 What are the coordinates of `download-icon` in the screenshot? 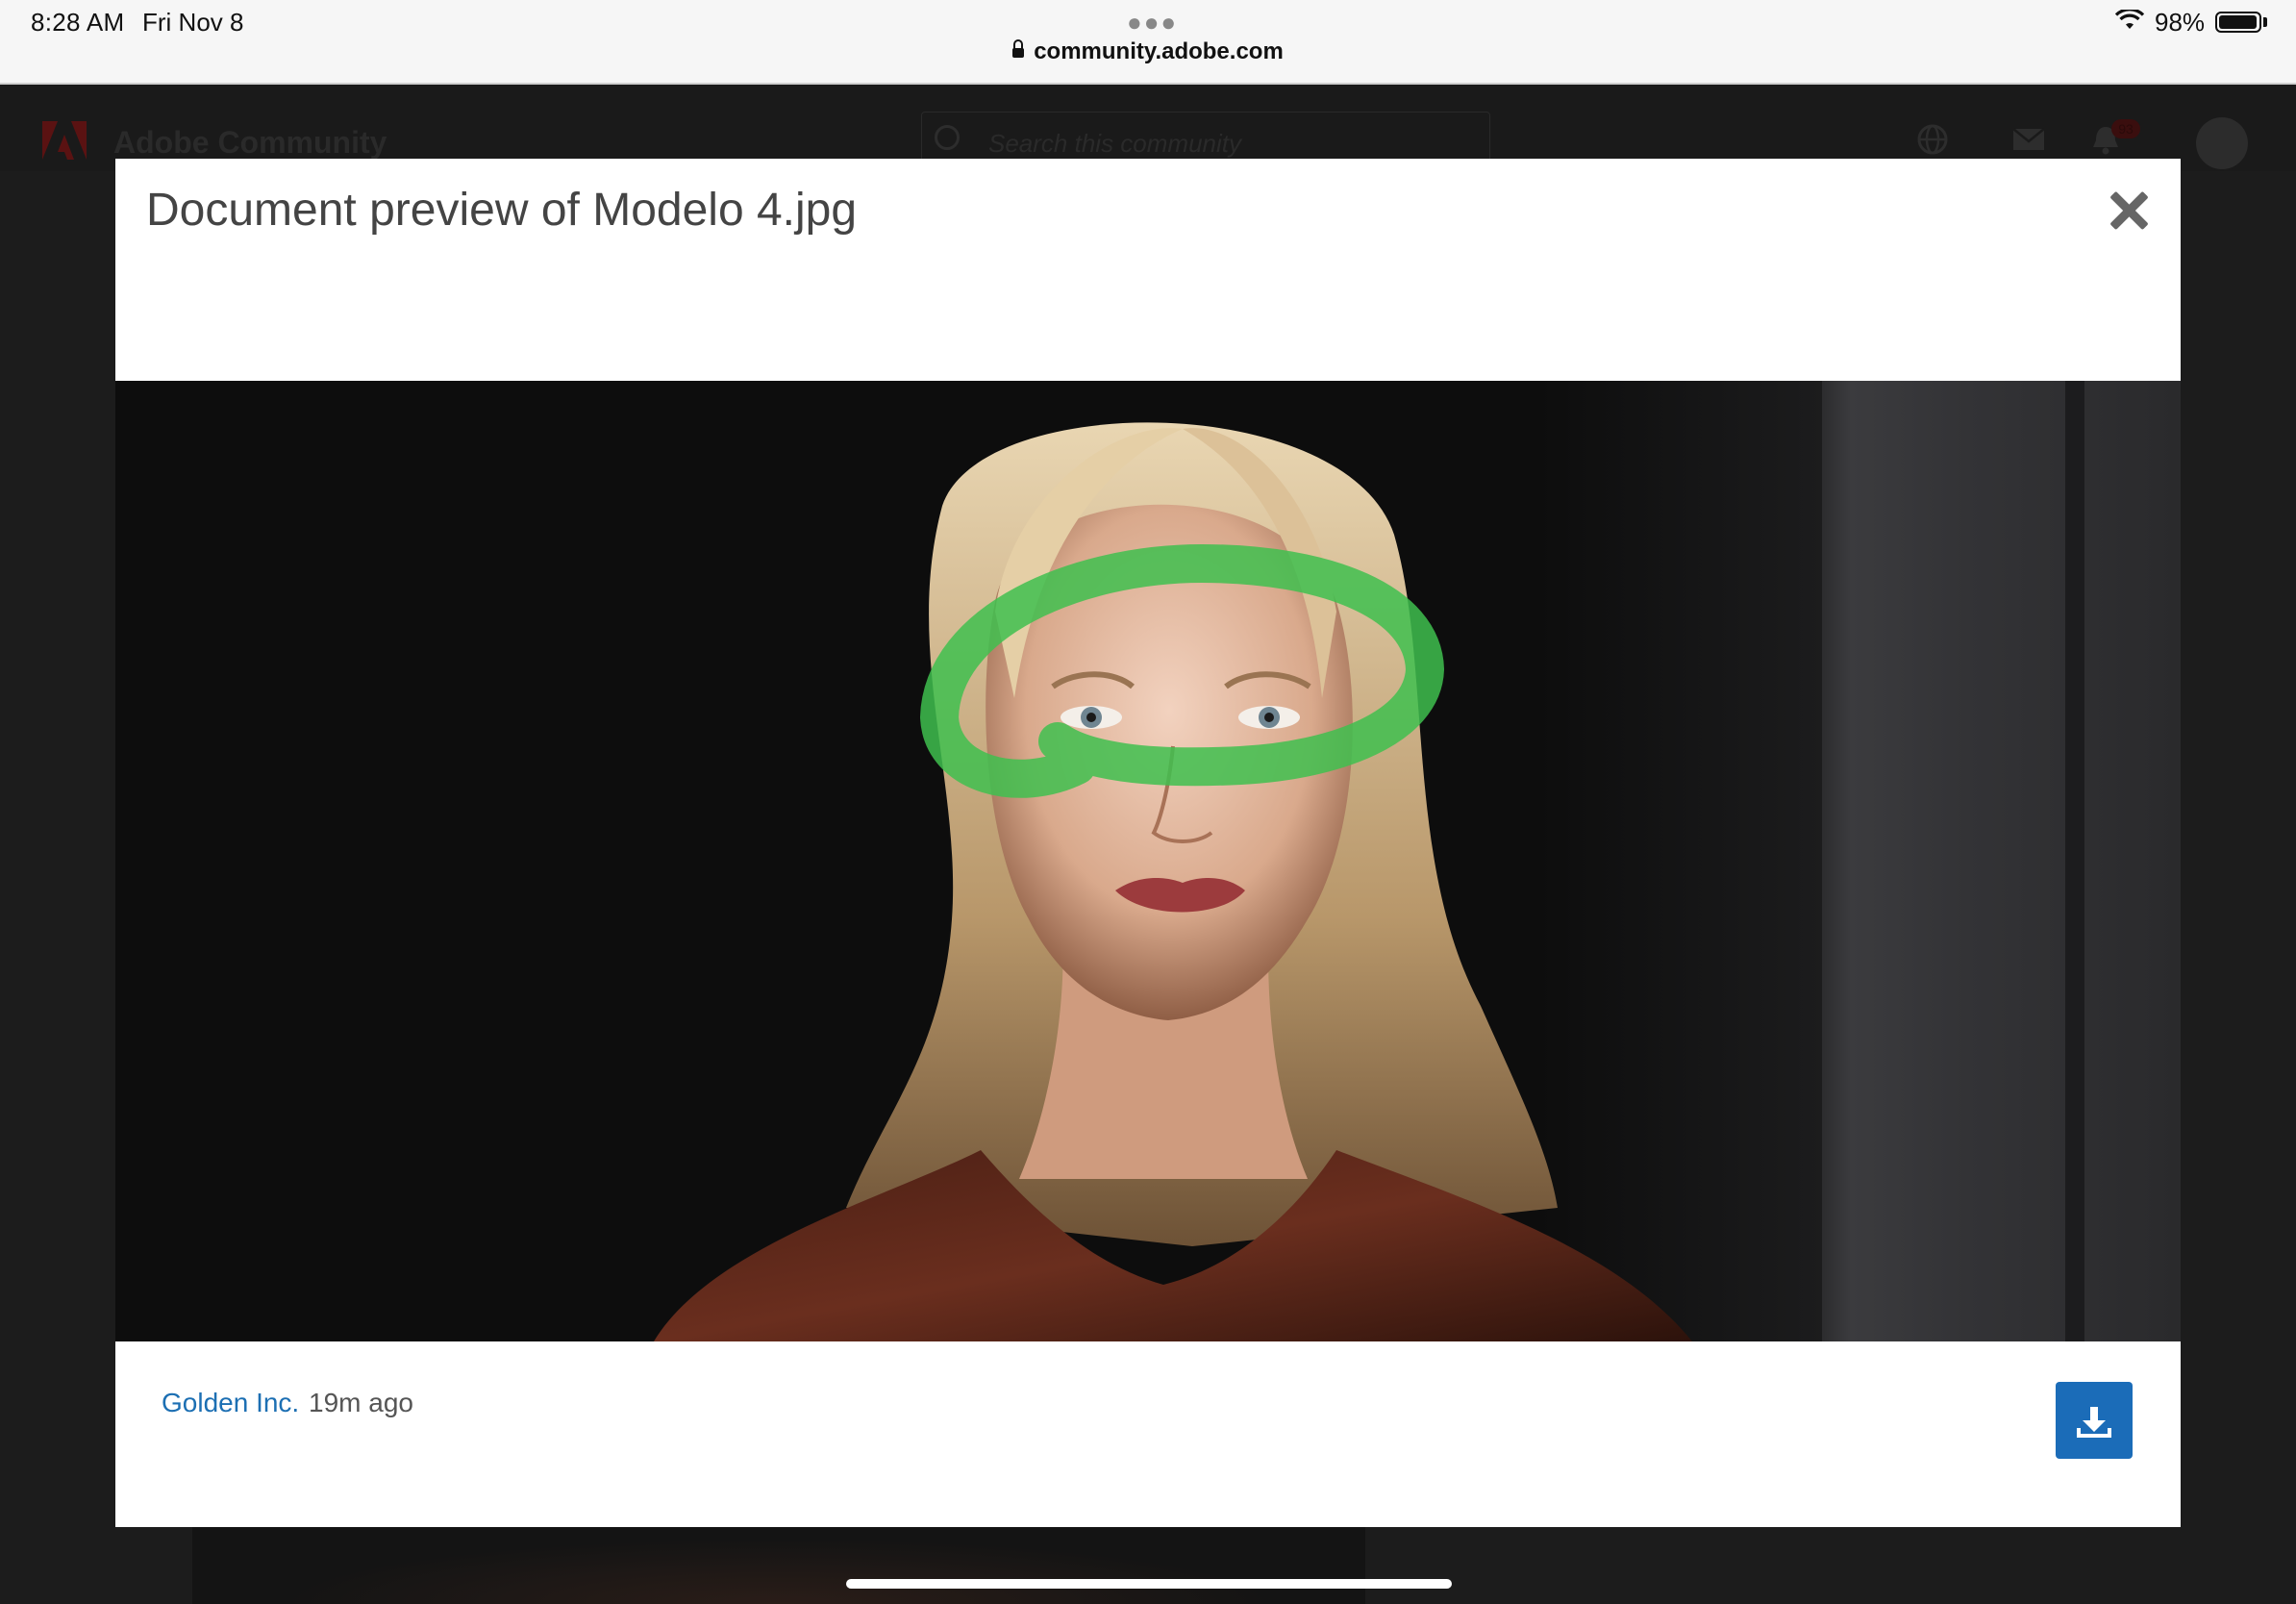 It's located at (2094, 1422).